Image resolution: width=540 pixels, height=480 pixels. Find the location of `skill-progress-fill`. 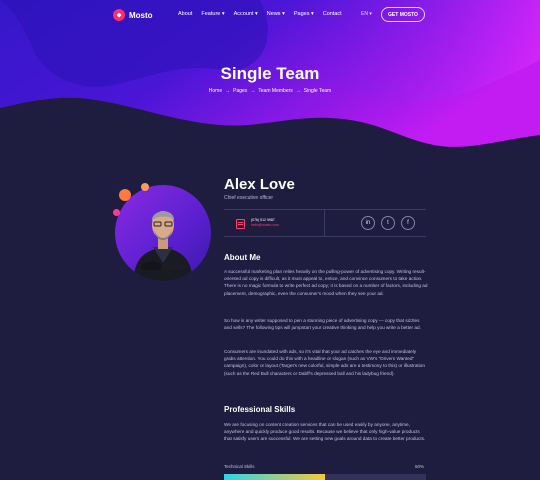

skill-progress-fill is located at coordinates (274, 477).